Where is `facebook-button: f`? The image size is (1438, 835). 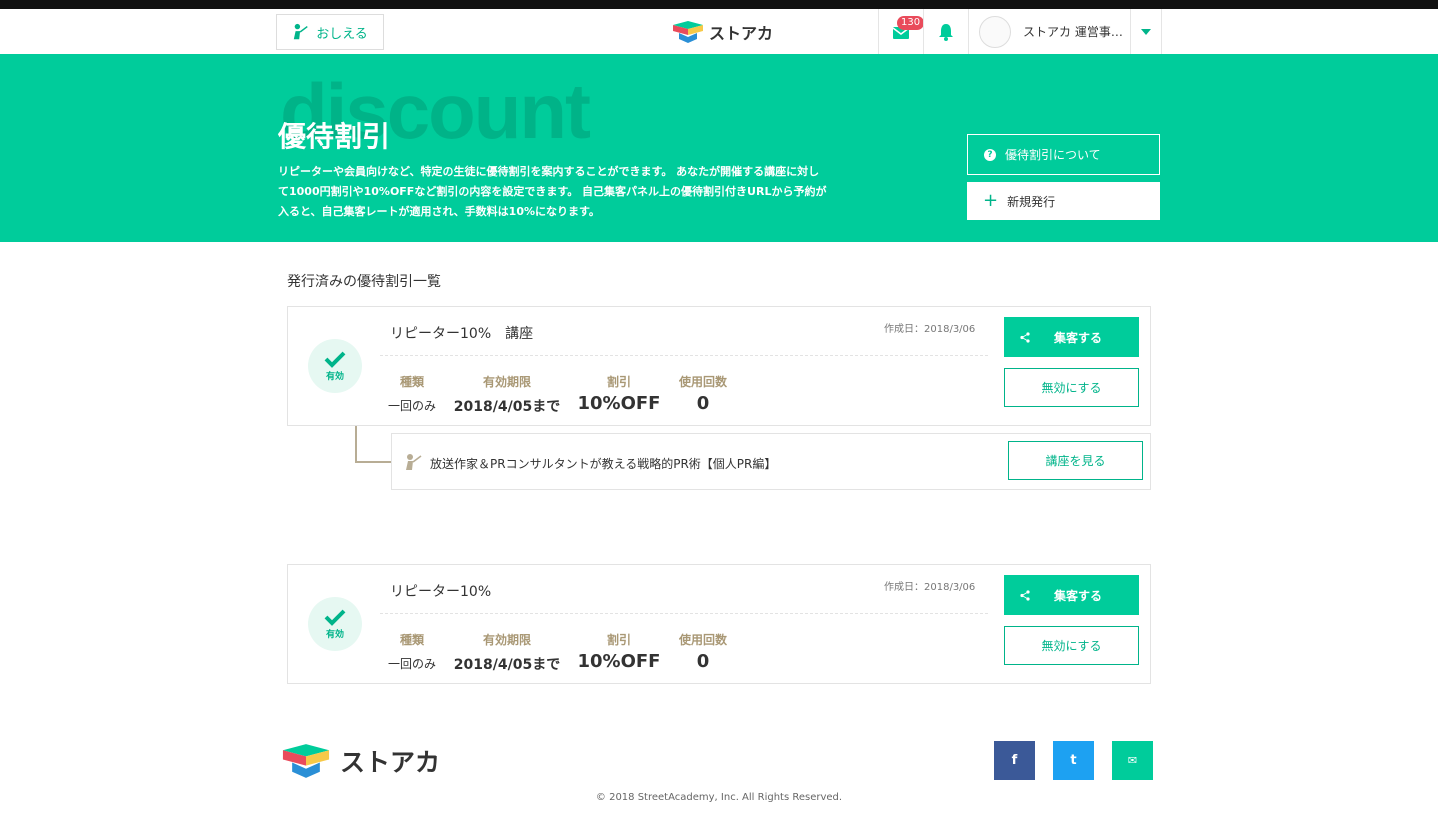 facebook-button: f is located at coordinates (1014, 760).